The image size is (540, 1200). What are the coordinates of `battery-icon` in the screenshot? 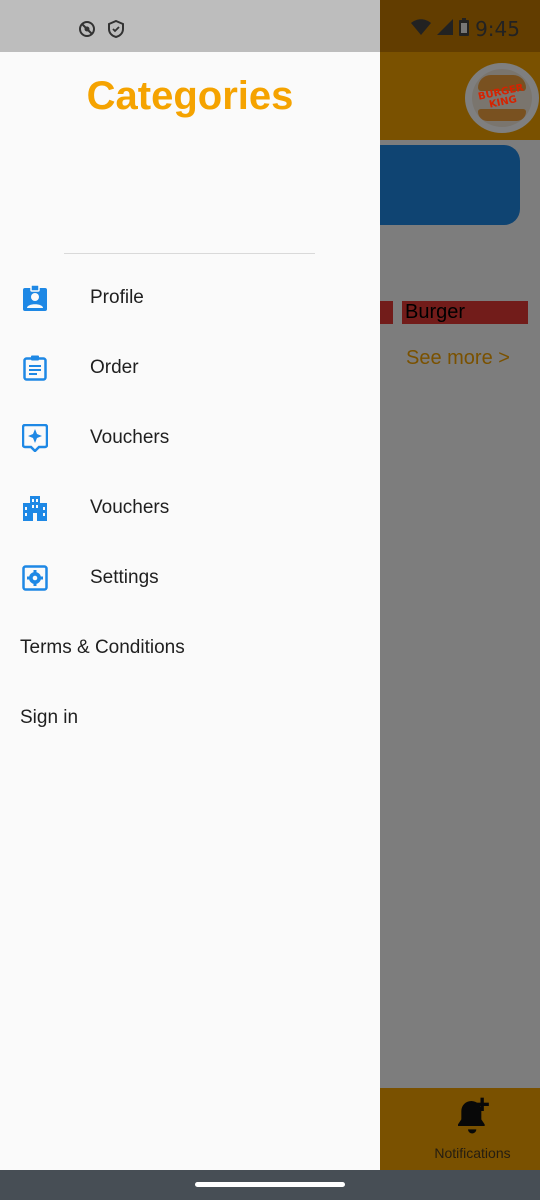 It's located at (464, 29).